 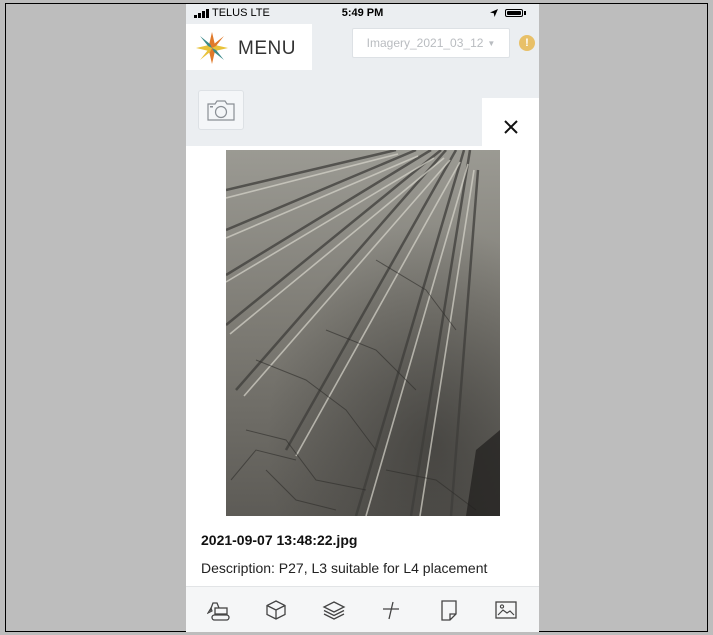 I want to click on image-icon, so click(x=506, y=609).